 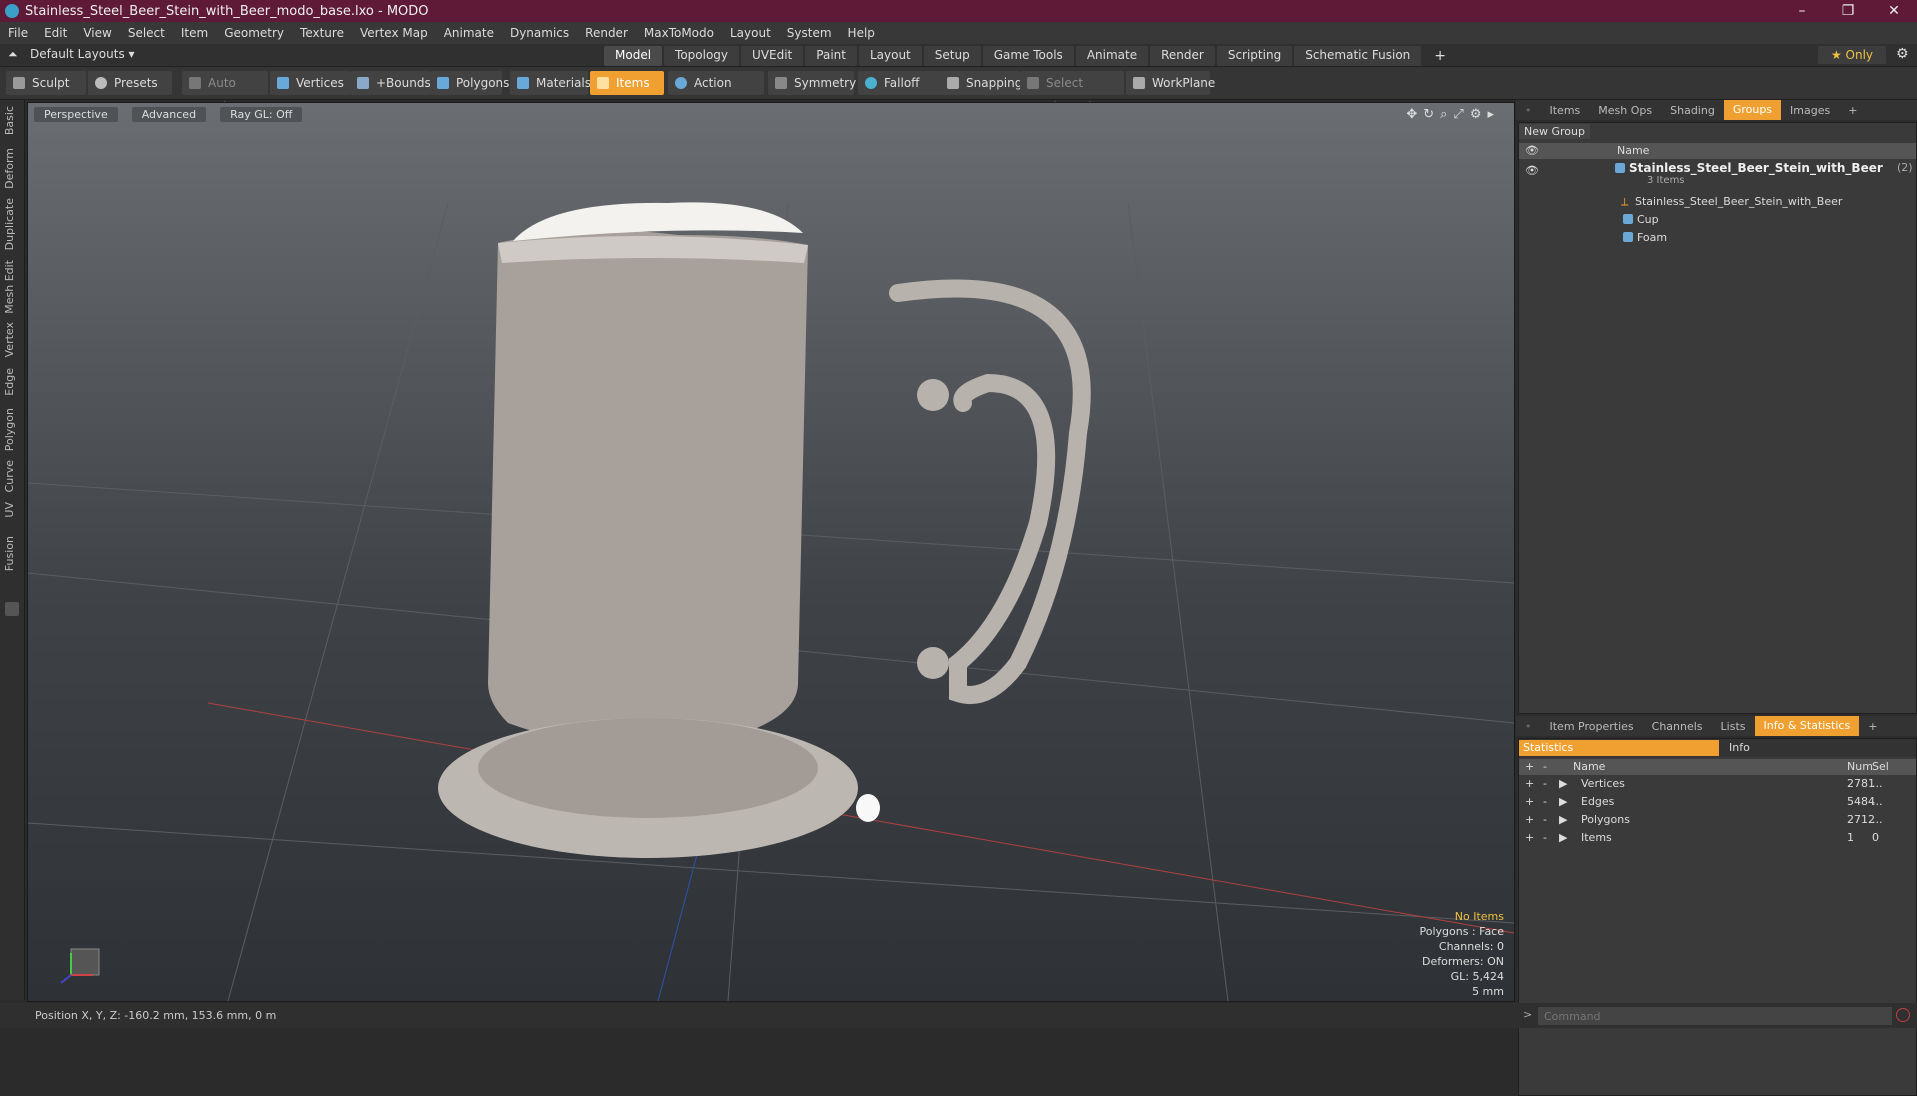 What do you see at coordinates (1715, 1016) in the screenshot?
I see `command-input` at bounding box center [1715, 1016].